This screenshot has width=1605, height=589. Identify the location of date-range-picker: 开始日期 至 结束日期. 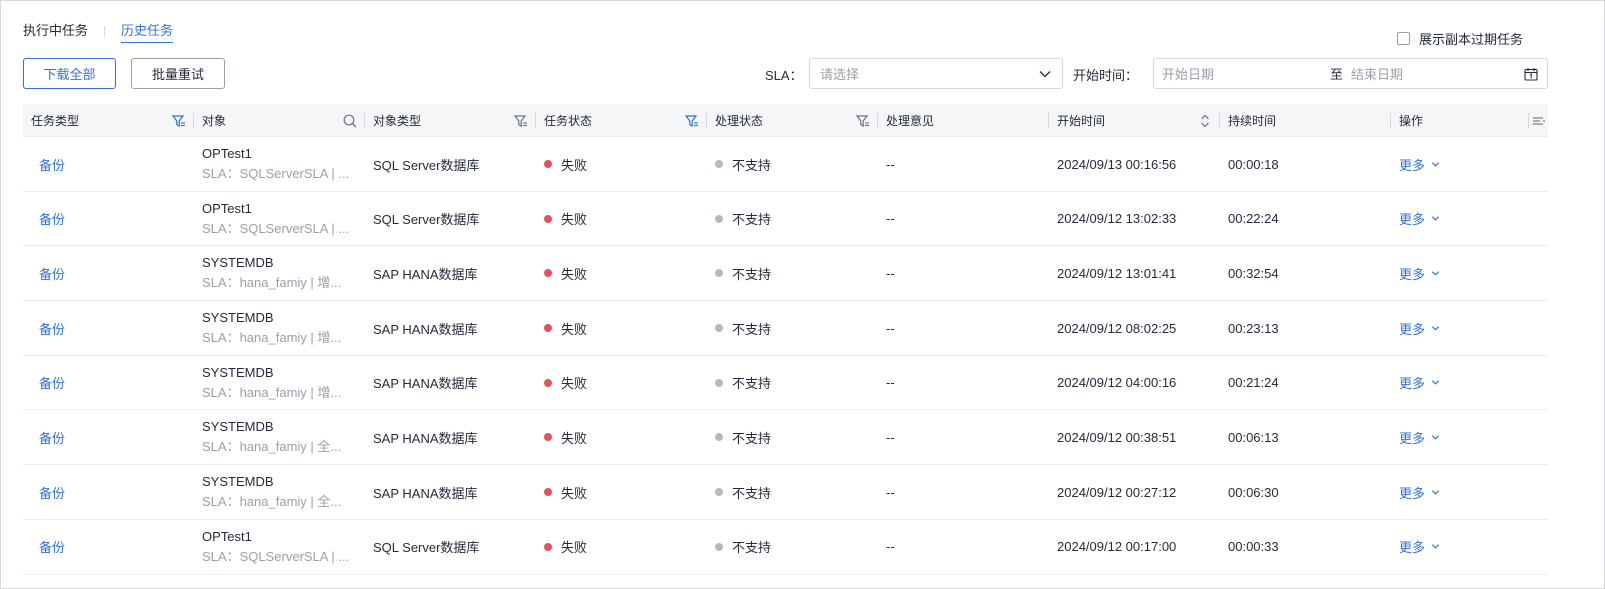
(1350, 73).